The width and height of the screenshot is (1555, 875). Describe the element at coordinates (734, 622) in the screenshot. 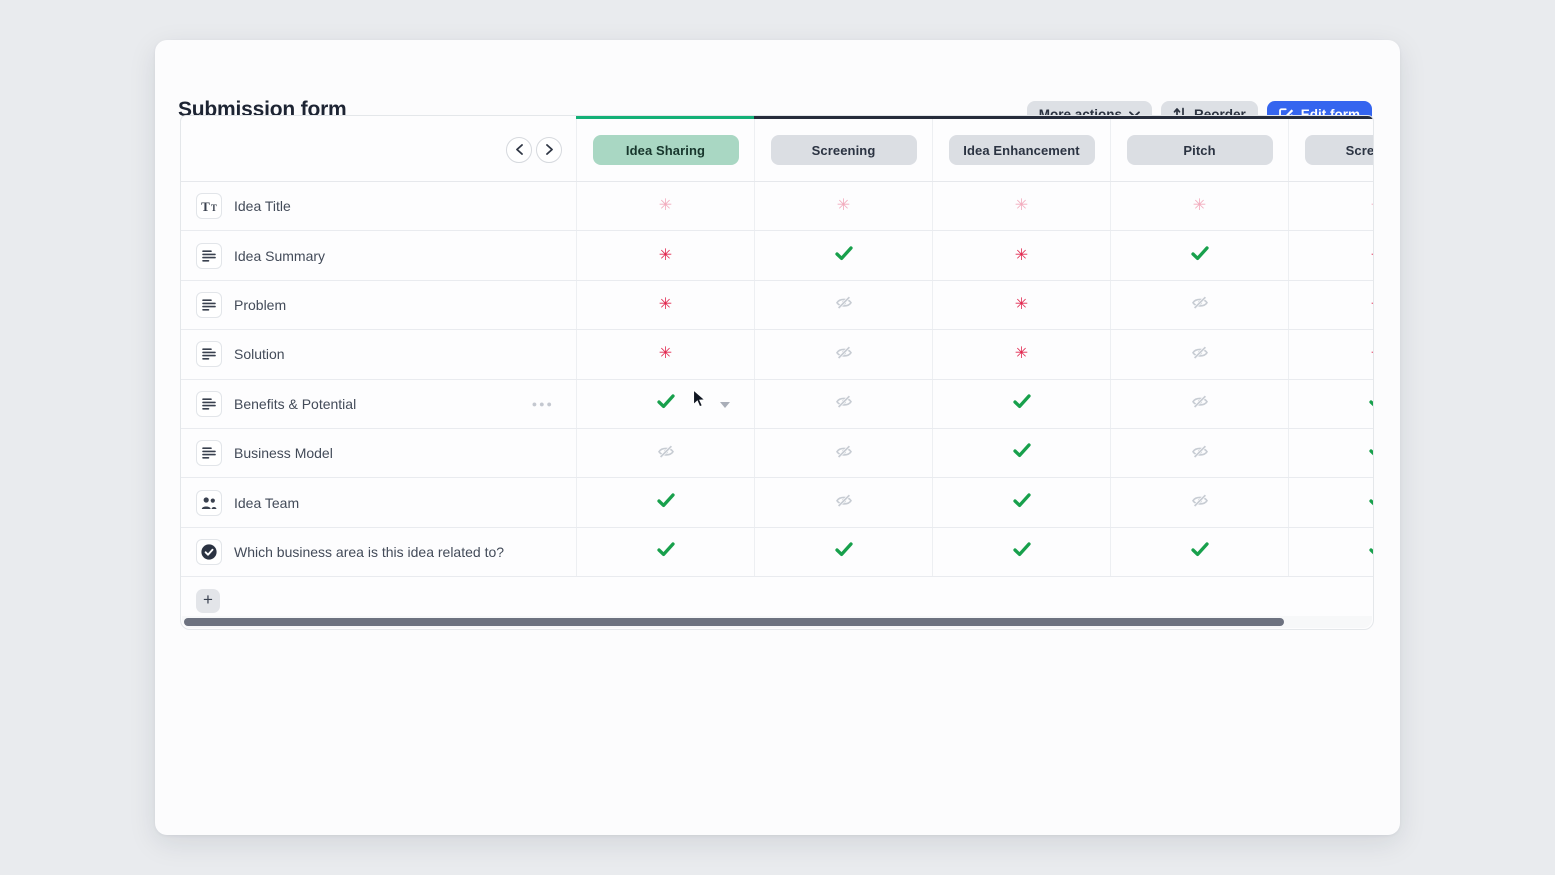

I see `scrollbar-thumb` at that location.